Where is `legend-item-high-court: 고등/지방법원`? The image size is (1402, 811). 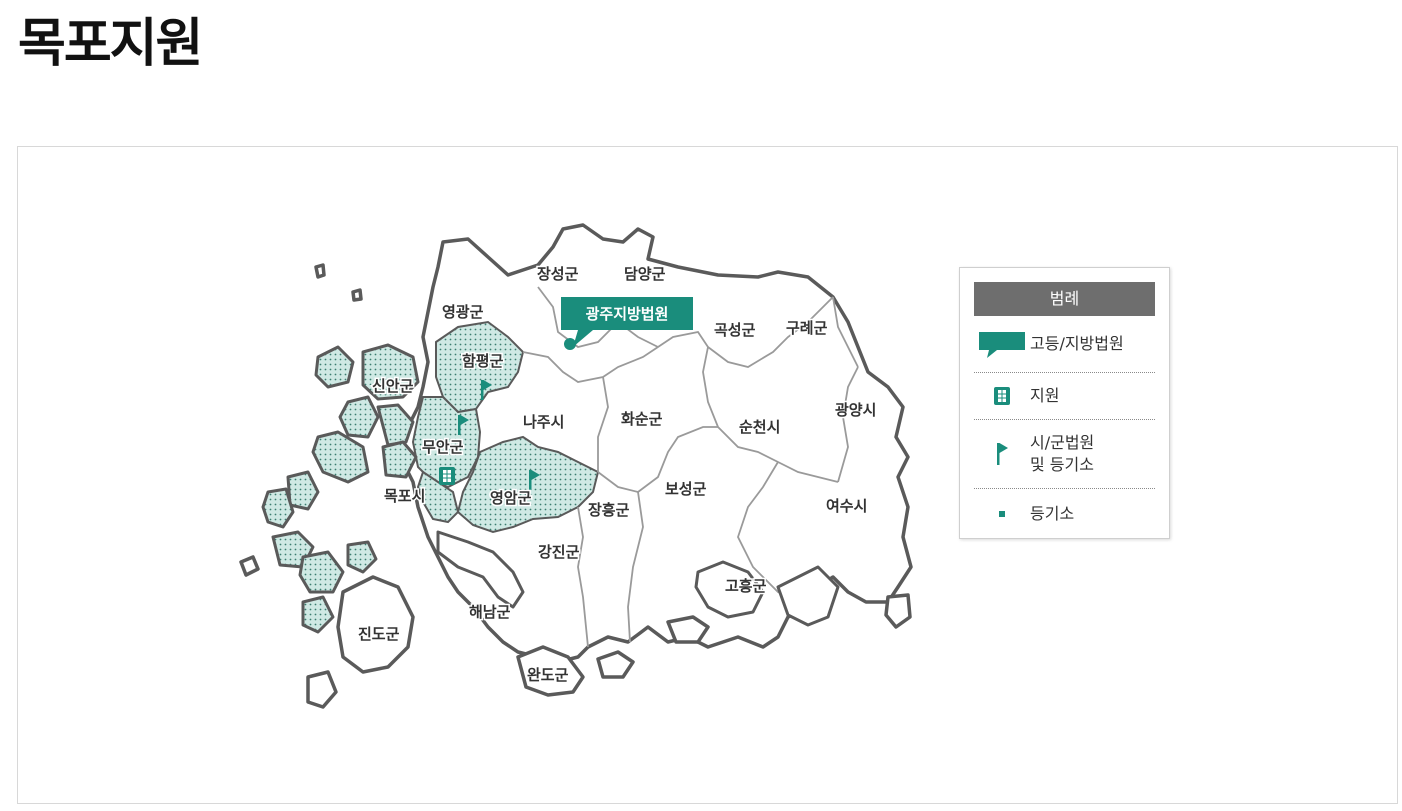
legend-item-high-court: 고등/지방법원 is located at coordinates (1064, 344).